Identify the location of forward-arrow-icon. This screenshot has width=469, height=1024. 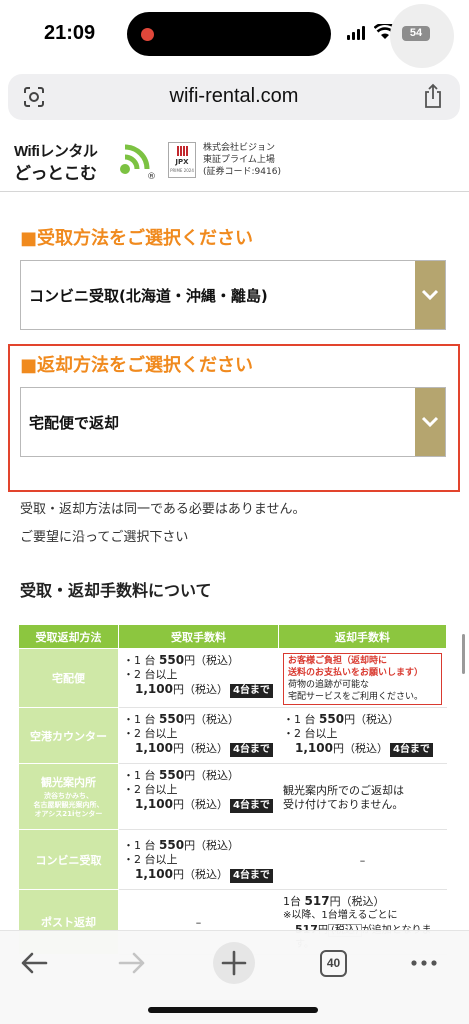
(132, 963).